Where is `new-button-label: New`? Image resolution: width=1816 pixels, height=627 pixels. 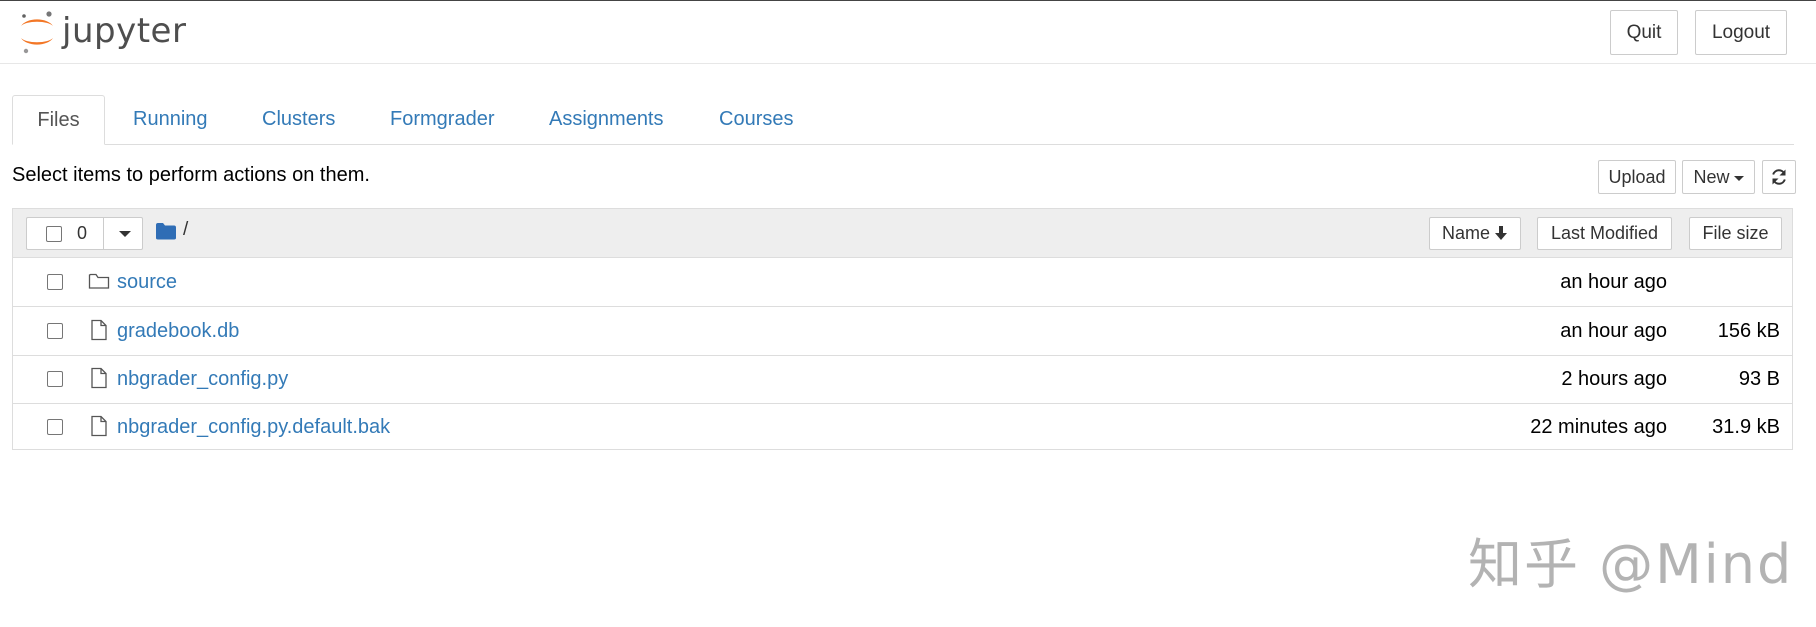
new-button-label: New is located at coordinates (1711, 177).